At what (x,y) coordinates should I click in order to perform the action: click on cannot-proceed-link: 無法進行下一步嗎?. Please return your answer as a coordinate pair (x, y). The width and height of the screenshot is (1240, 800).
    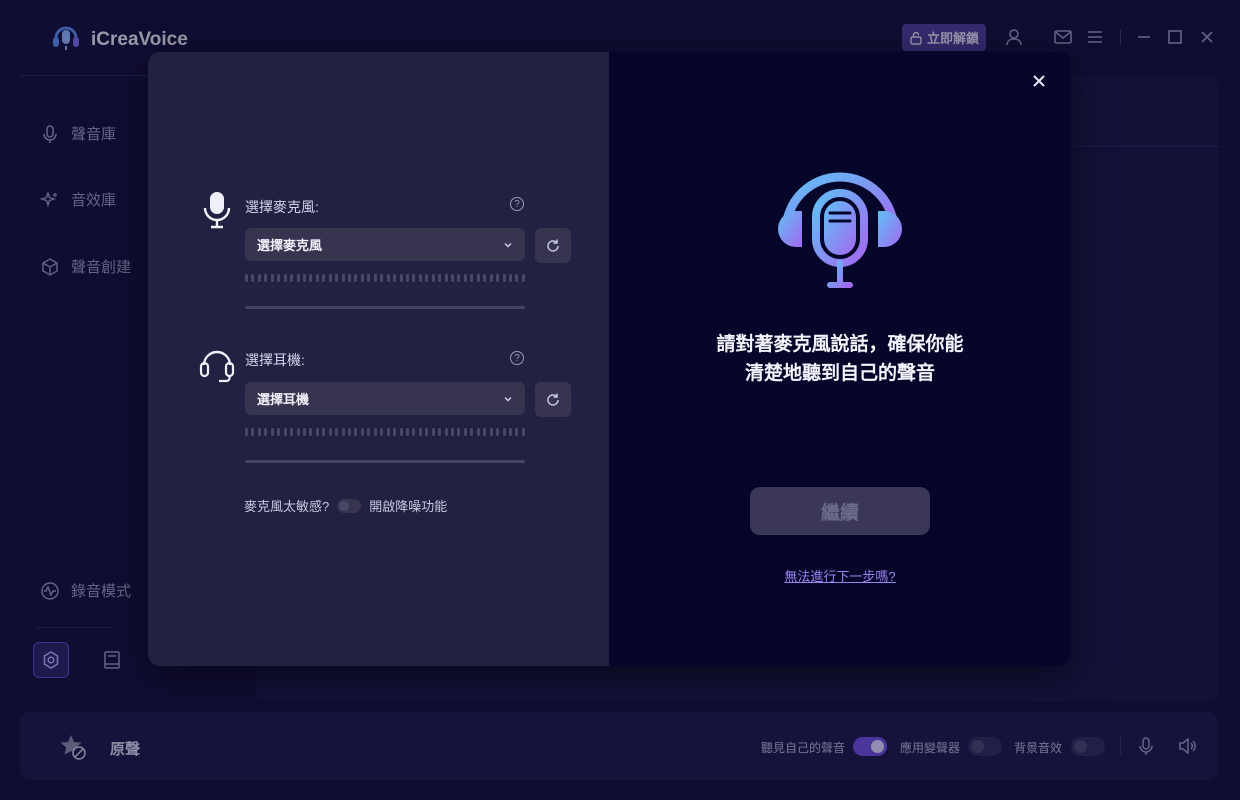
    Looking at the image, I should click on (840, 575).